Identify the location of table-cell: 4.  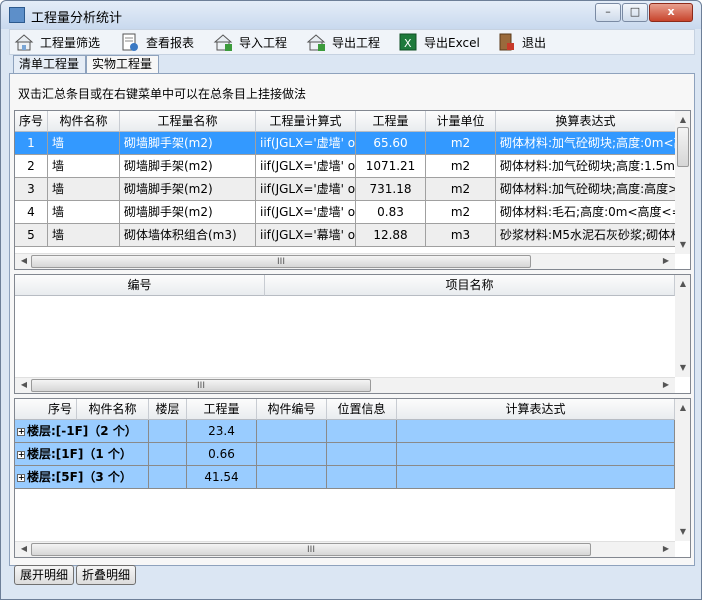
(31, 212).